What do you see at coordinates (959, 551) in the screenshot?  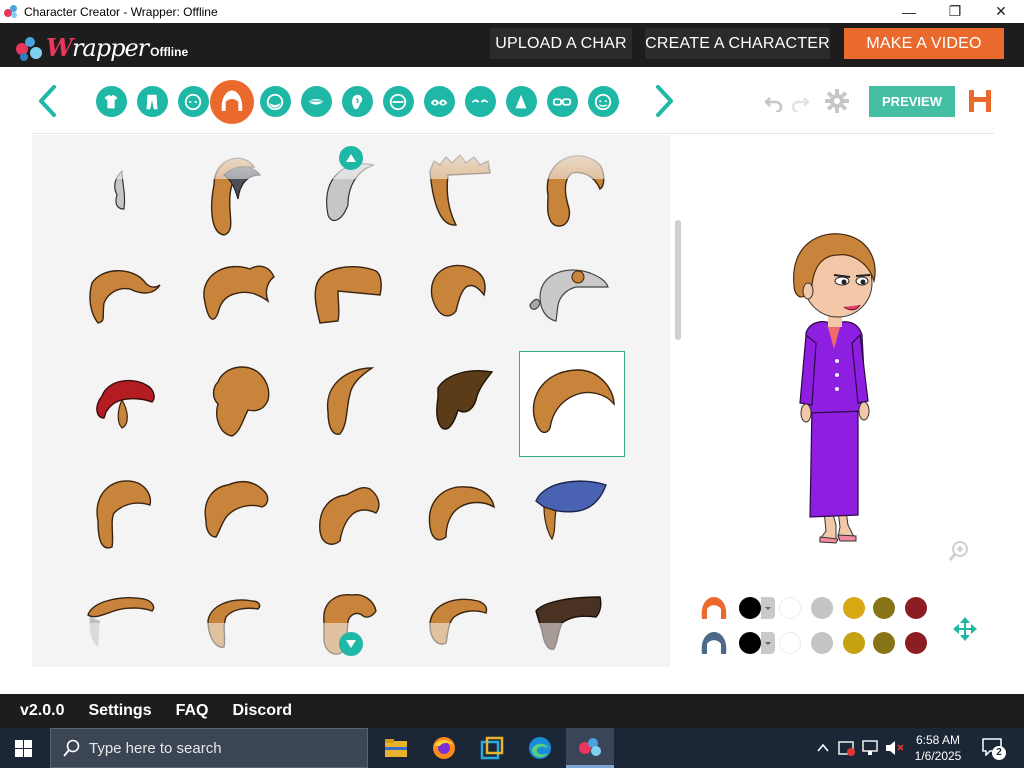 I see `zoom-icon` at bounding box center [959, 551].